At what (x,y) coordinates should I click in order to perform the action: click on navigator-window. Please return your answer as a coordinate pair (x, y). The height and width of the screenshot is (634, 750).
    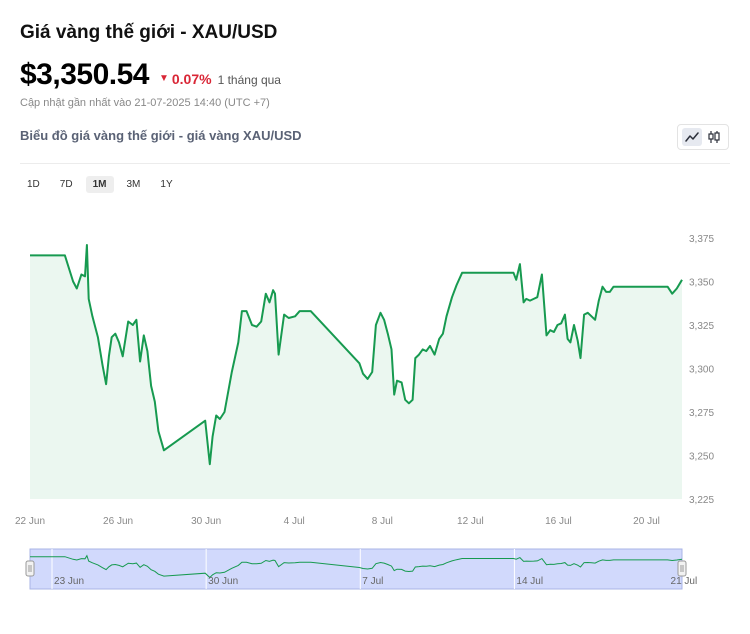
    Looking at the image, I should click on (356, 569).